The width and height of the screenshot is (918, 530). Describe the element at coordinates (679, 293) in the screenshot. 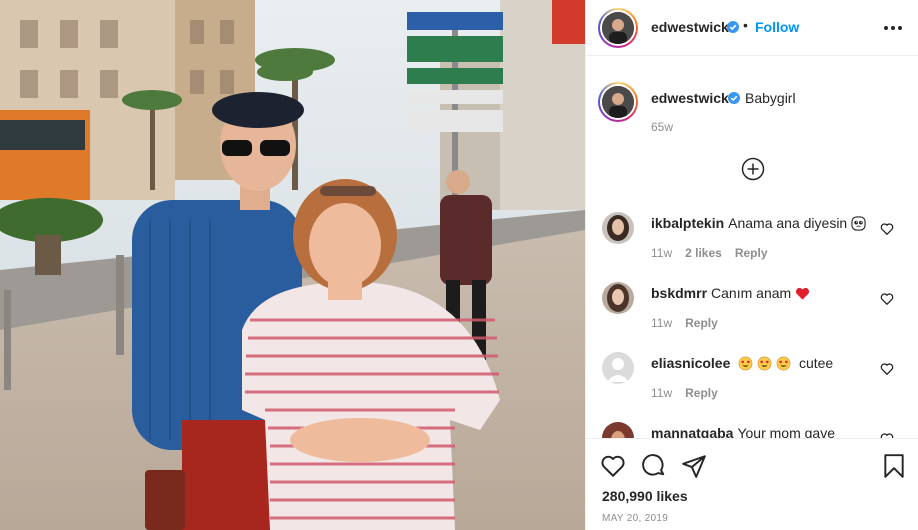

I see `commenter-username: bskdmrr` at that location.